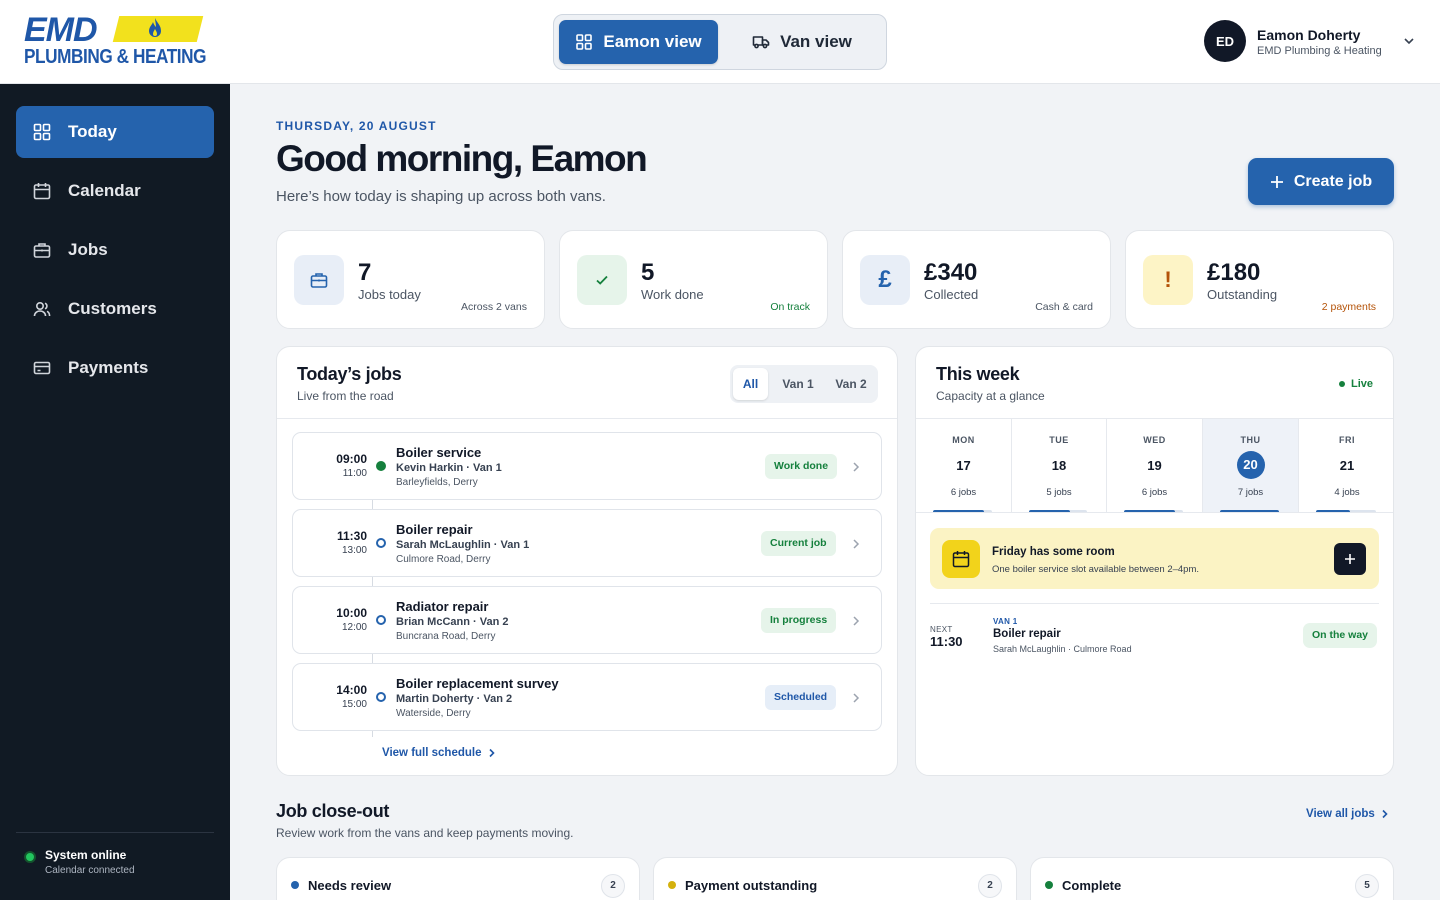  Describe the element at coordinates (761, 42) in the screenshot. I see `van-icon` at that location.